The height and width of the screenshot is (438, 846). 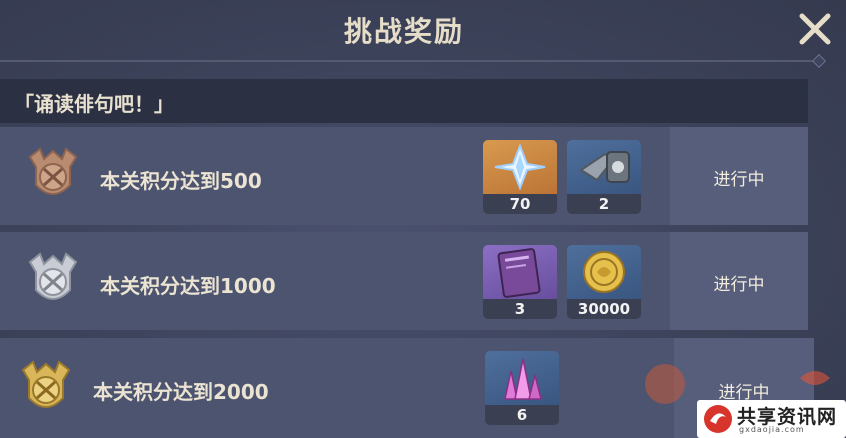 I want to click on site-watermark-badge: 共享资讯网 gxdaojia.com, so click(x=771, y=419).